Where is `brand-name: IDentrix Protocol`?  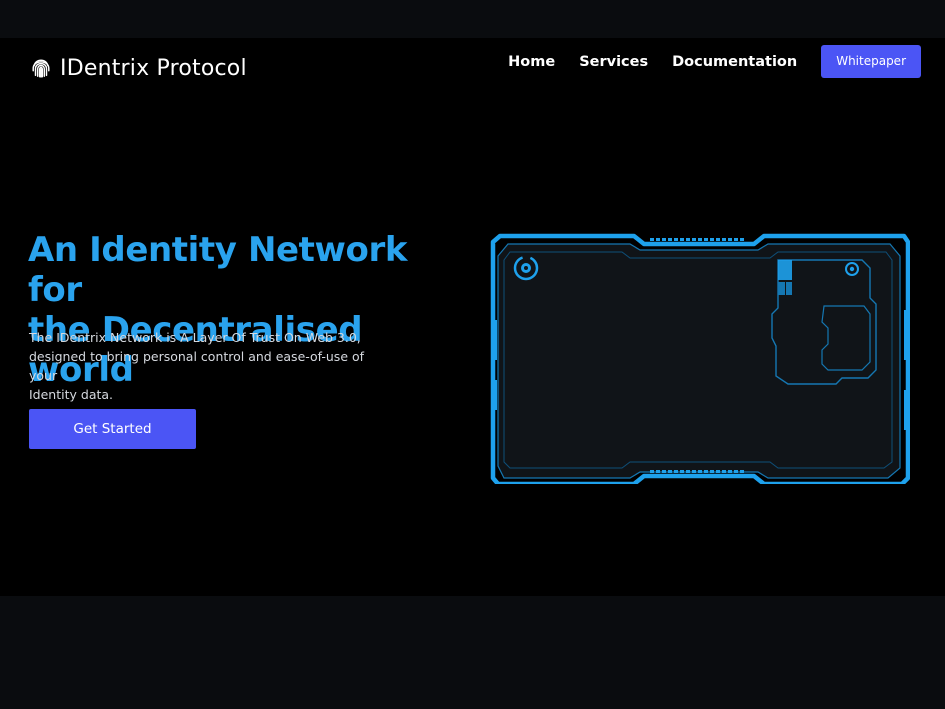
brand-name: IDentrix Protocol is located at coordinates (153, 68).